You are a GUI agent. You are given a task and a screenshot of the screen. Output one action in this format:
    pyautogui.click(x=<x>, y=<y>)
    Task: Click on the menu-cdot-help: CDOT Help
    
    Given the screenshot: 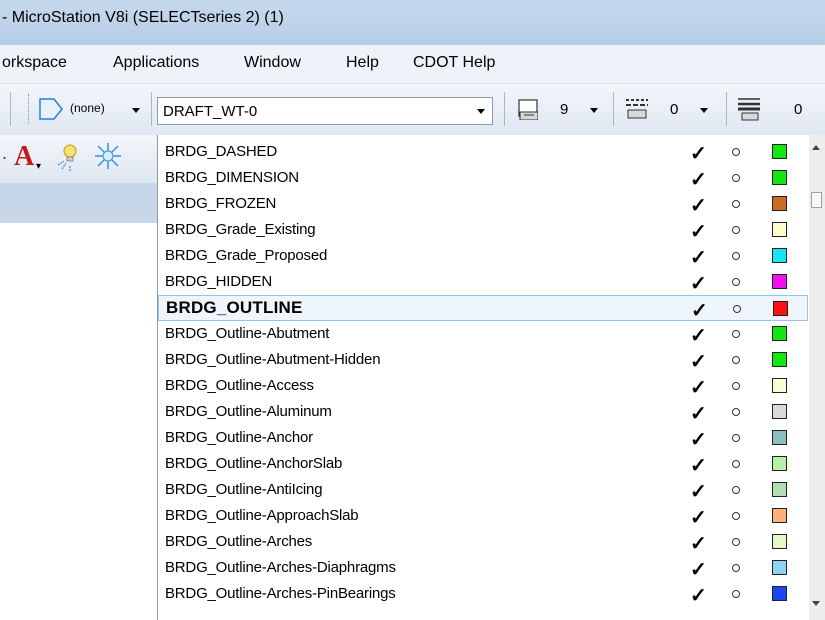 What is the action you would take?
    pyautogui.click(x=454, y=63)
    